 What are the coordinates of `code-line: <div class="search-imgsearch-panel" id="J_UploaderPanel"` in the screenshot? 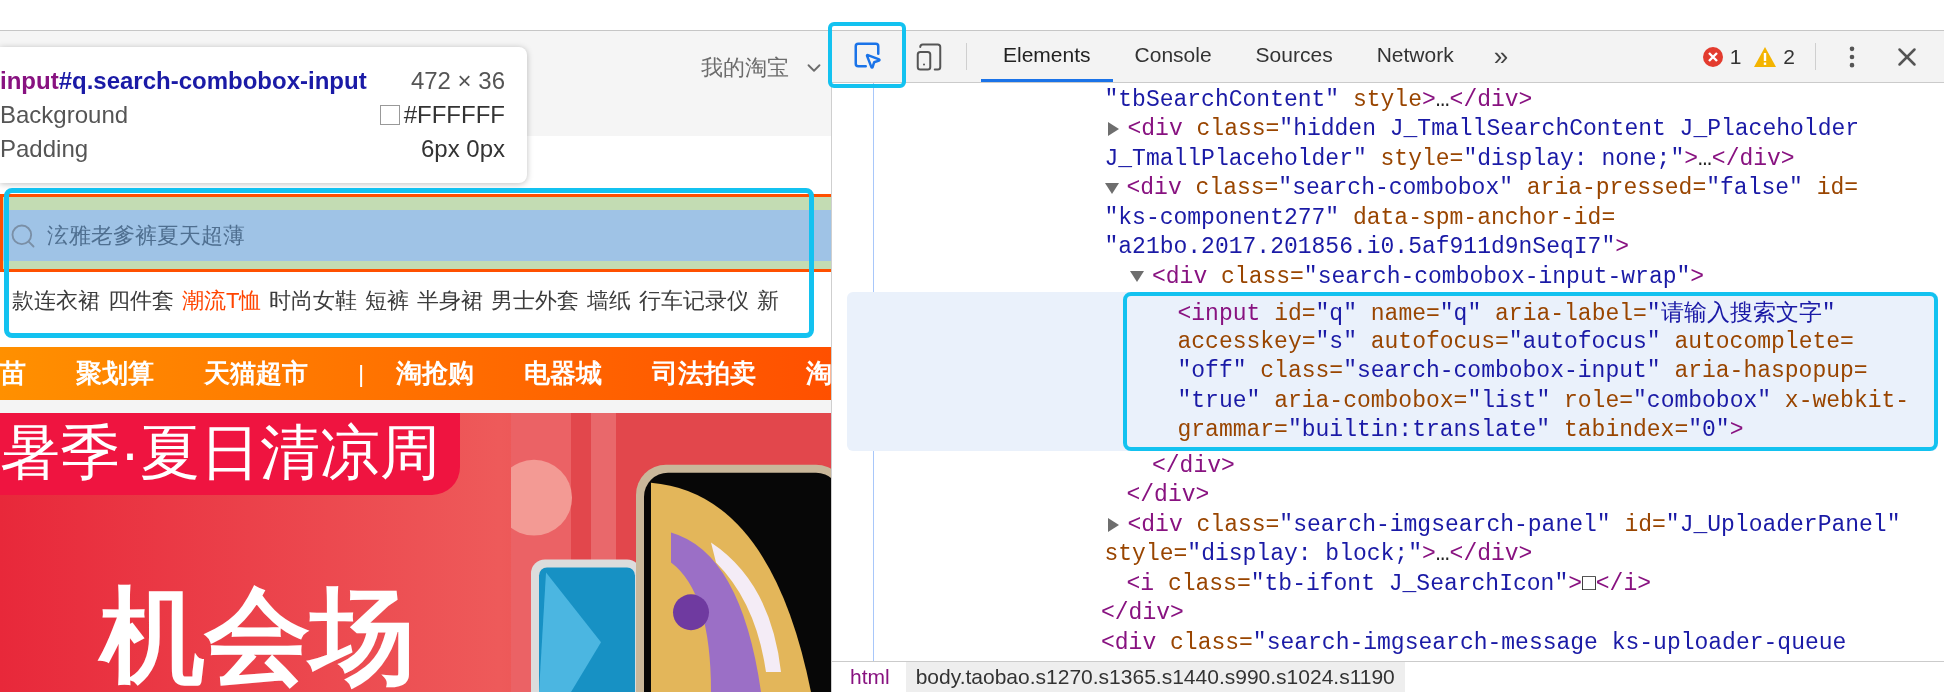 It's located at (1514, 524).